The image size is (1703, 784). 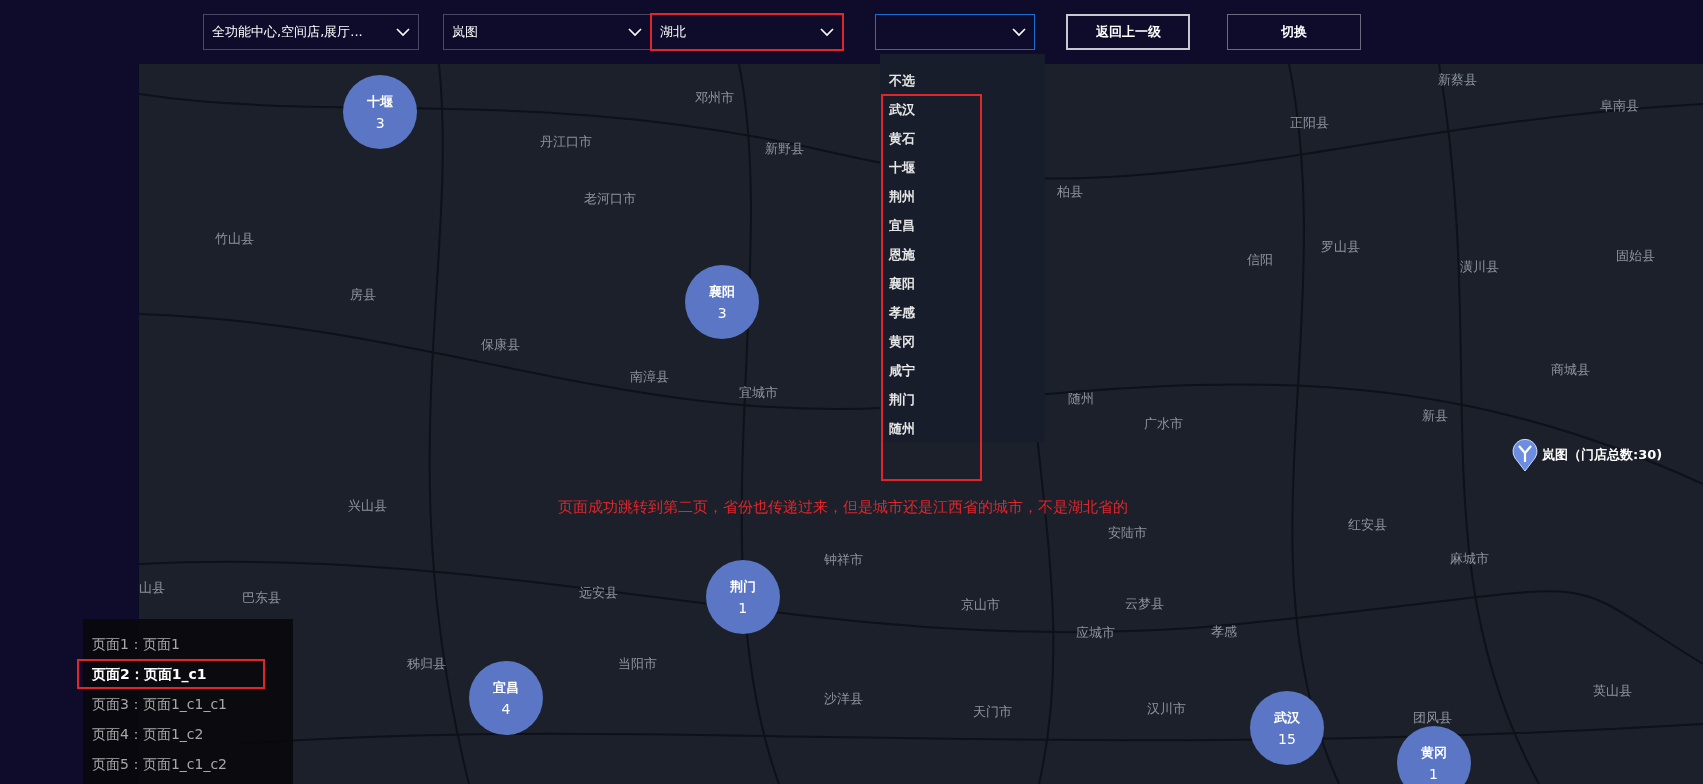 I want to click on dropdown-option: 十堰, so click(x=962, y=167).